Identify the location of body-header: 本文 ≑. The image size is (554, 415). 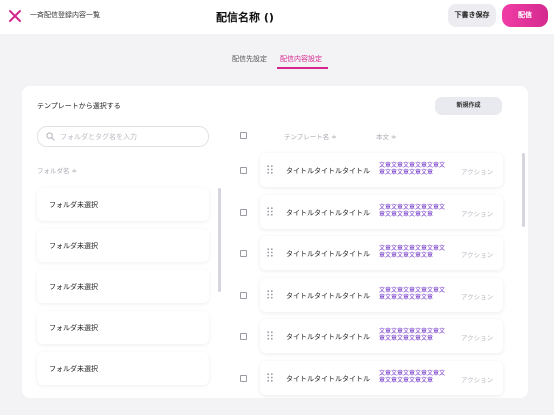
(386, 136).